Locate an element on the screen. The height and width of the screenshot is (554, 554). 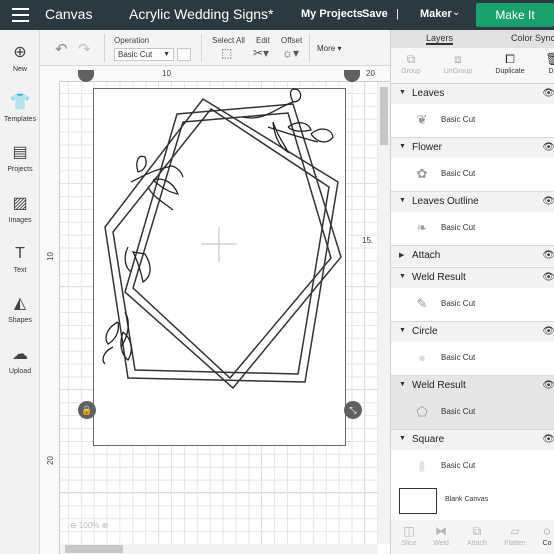
panel-bottom-actions: ◫ Slice ⧓ Weld ⧉ Attach ▱ Flatten ◌ Co is located at coordinates (472, 537).